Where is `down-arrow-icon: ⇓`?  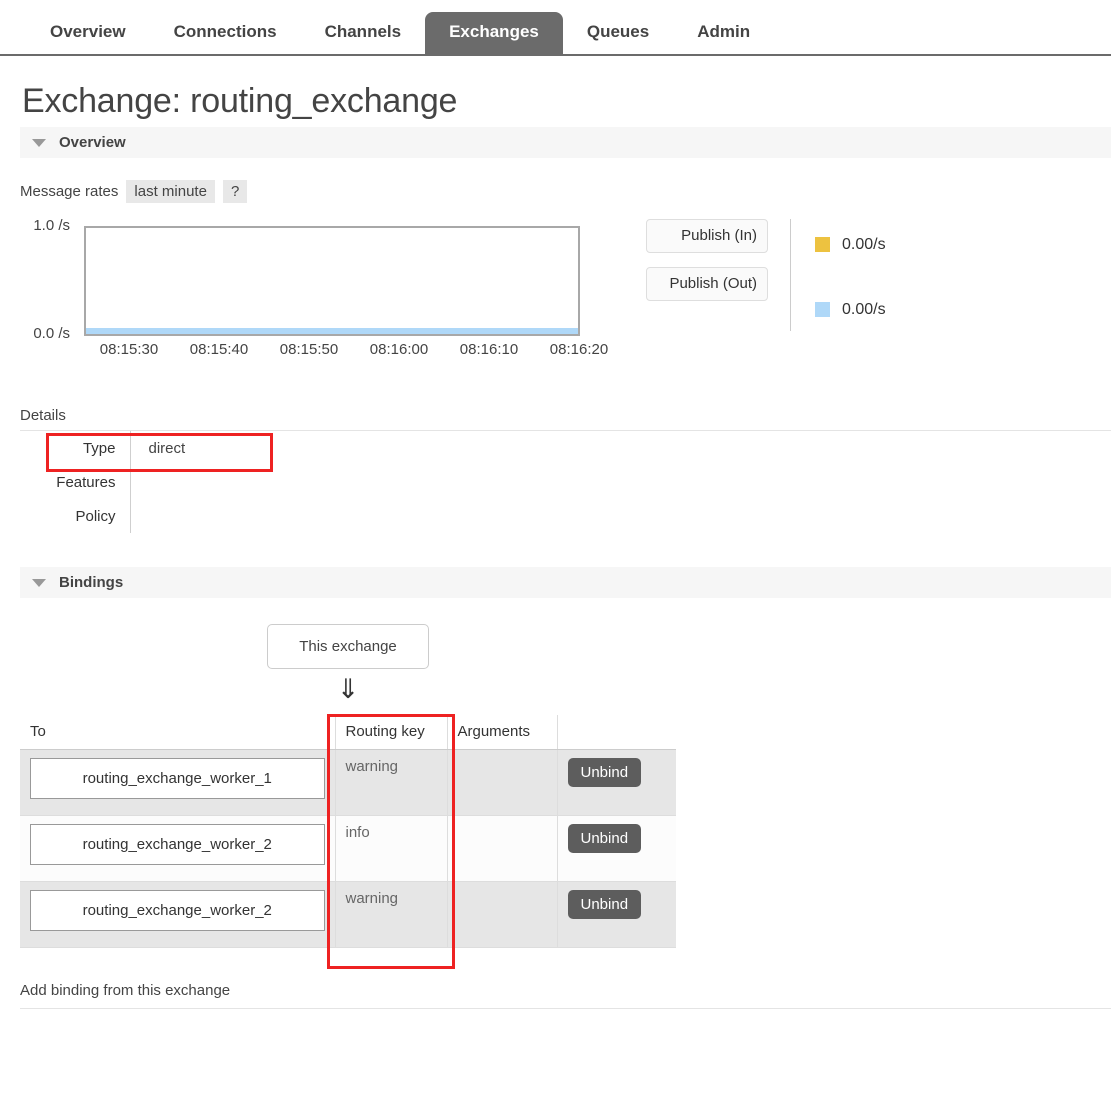
down-arrow-icon: ⇓ is located at coordinates (348, 689).